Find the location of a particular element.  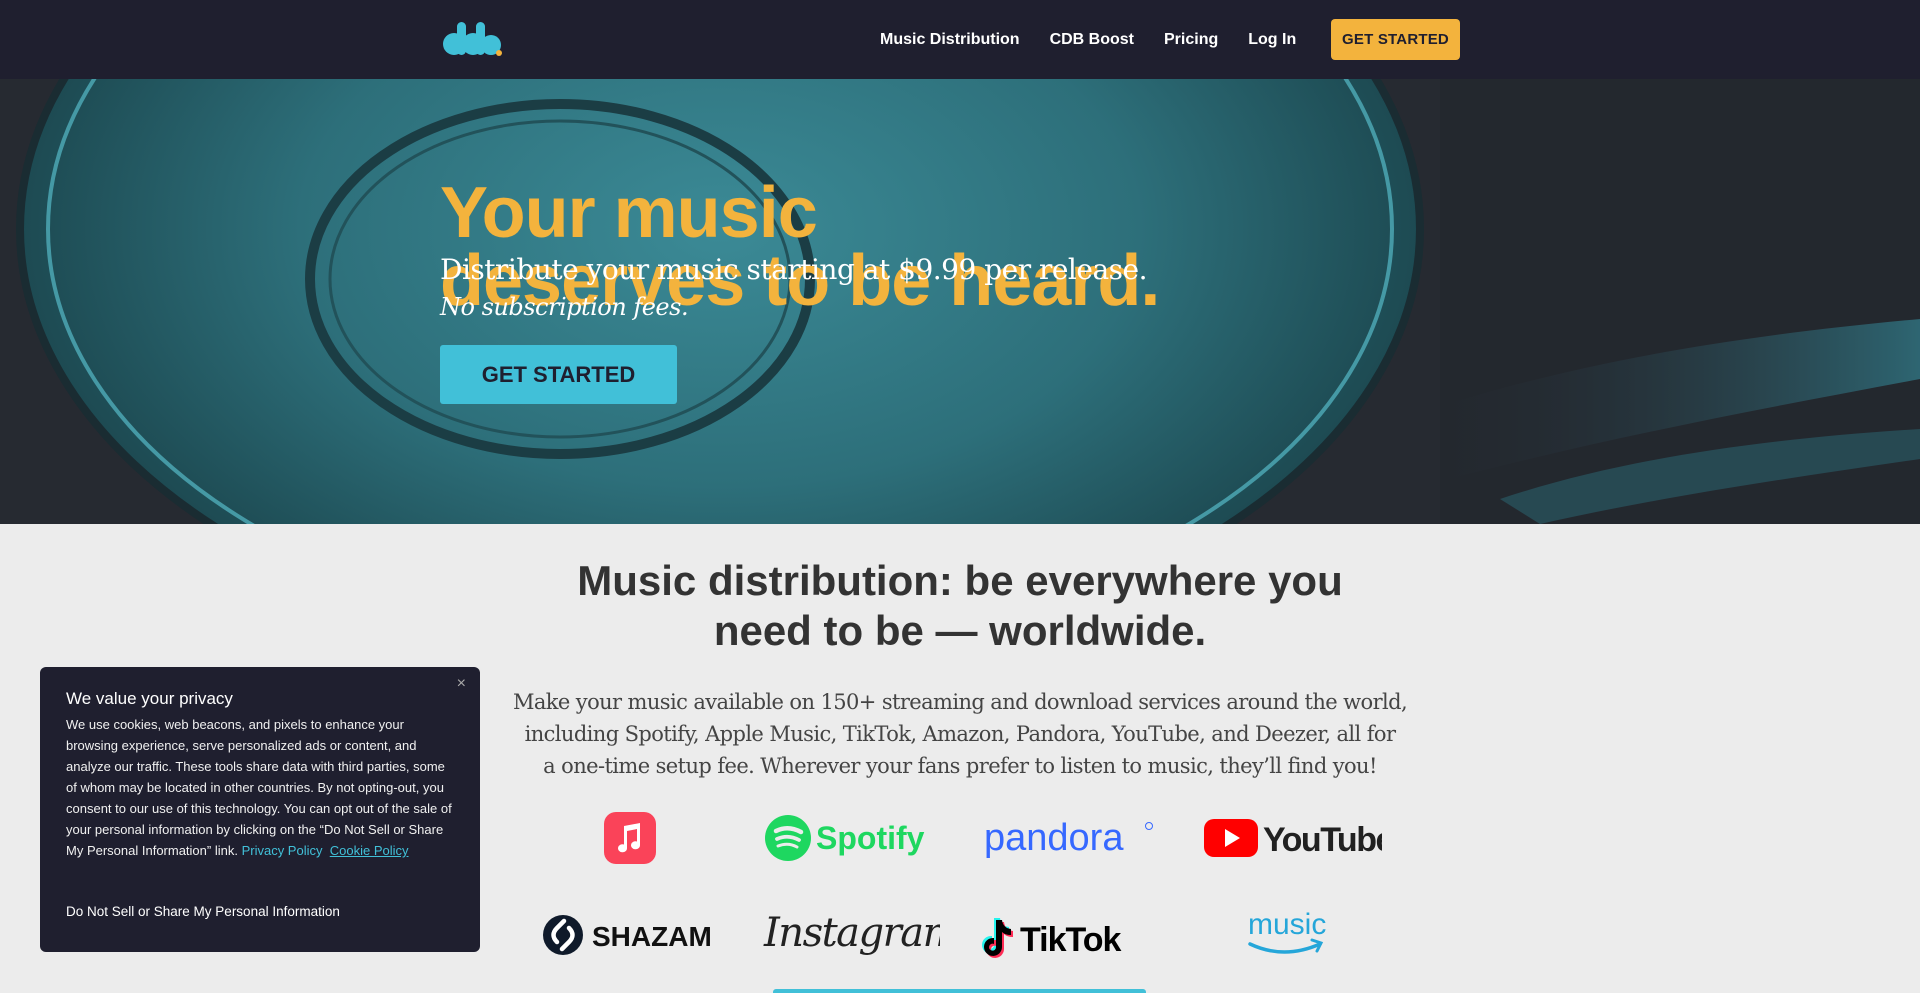

pandora-wordmark: pandora is located at coordinates (1054, 838).